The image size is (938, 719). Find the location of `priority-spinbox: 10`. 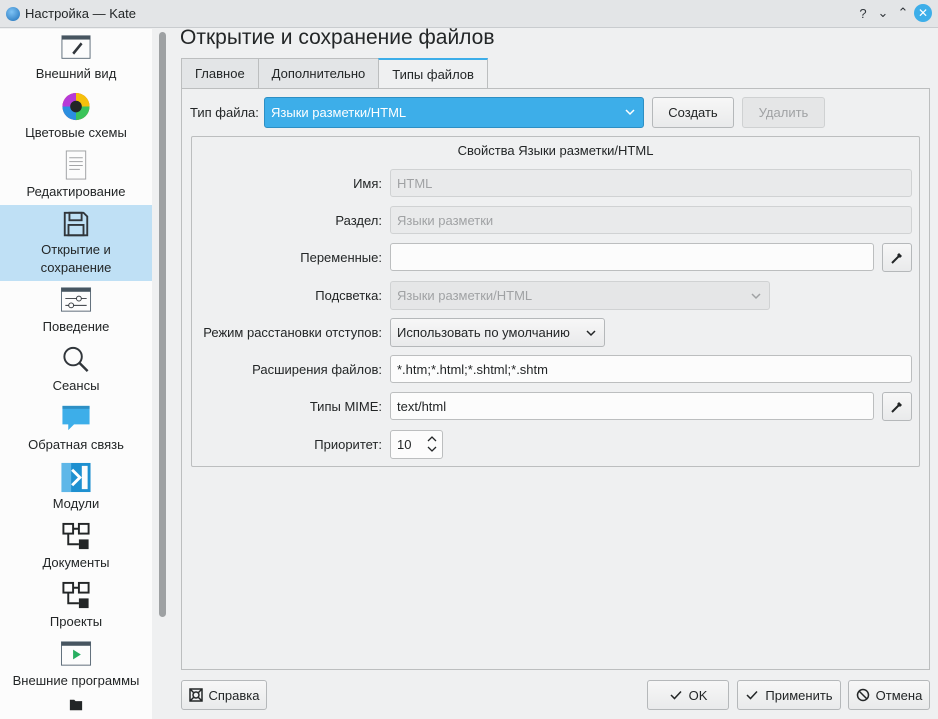

priority-spinbox: 10 is located at coordinates (416, 444).